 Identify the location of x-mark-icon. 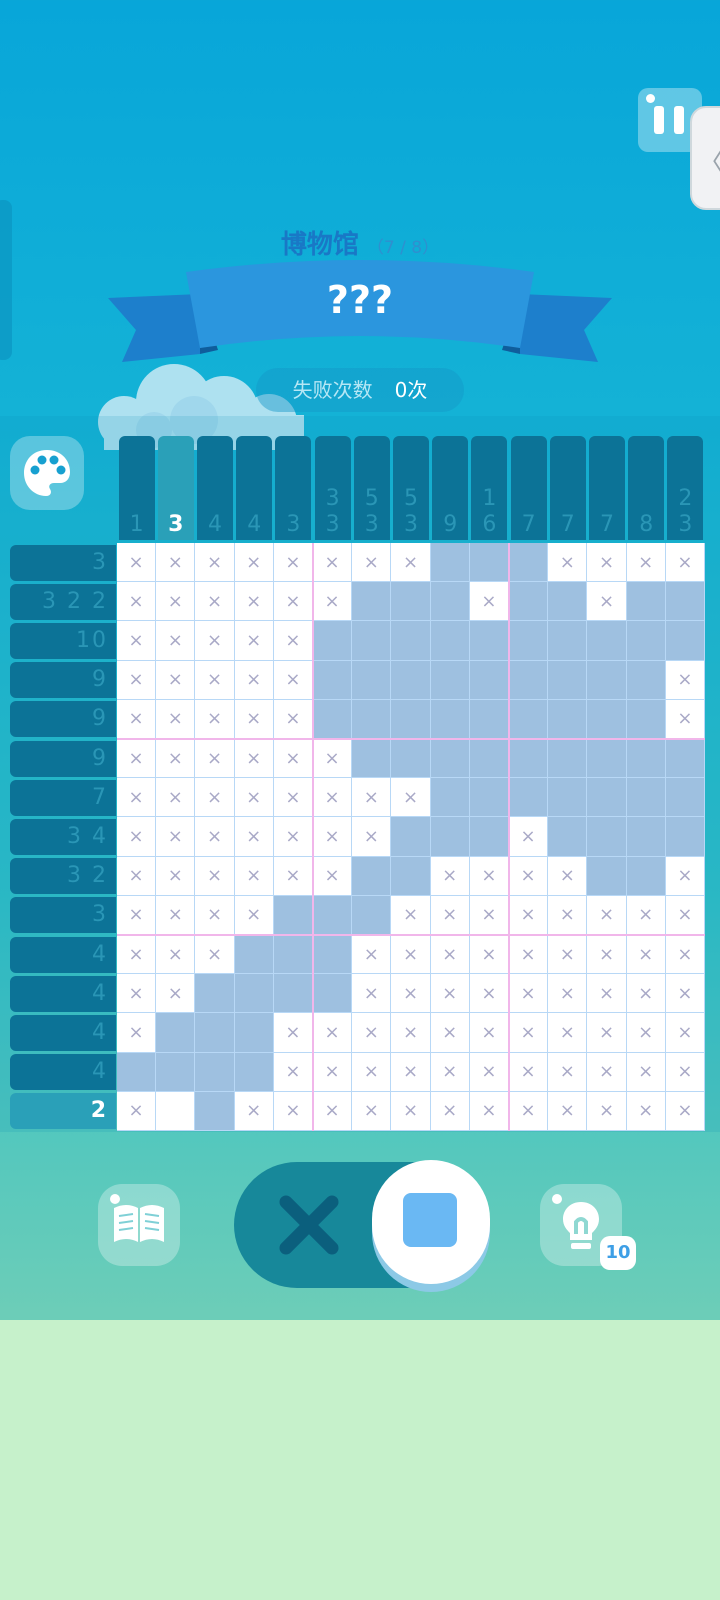
(309, 1225).